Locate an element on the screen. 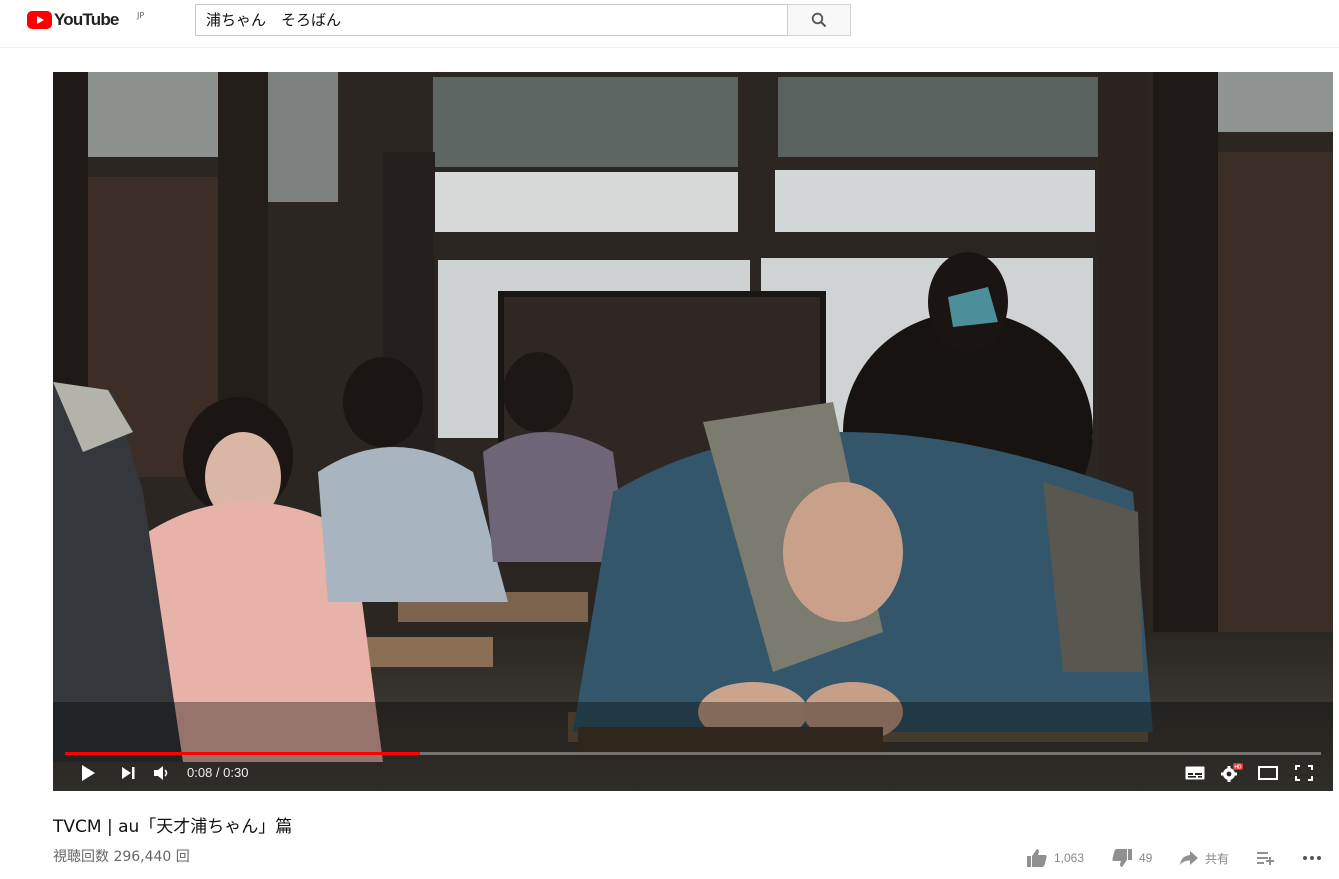 The image size is (1339, 879). youtube-logo: YouTube JP is located at coordinates (85, 20).